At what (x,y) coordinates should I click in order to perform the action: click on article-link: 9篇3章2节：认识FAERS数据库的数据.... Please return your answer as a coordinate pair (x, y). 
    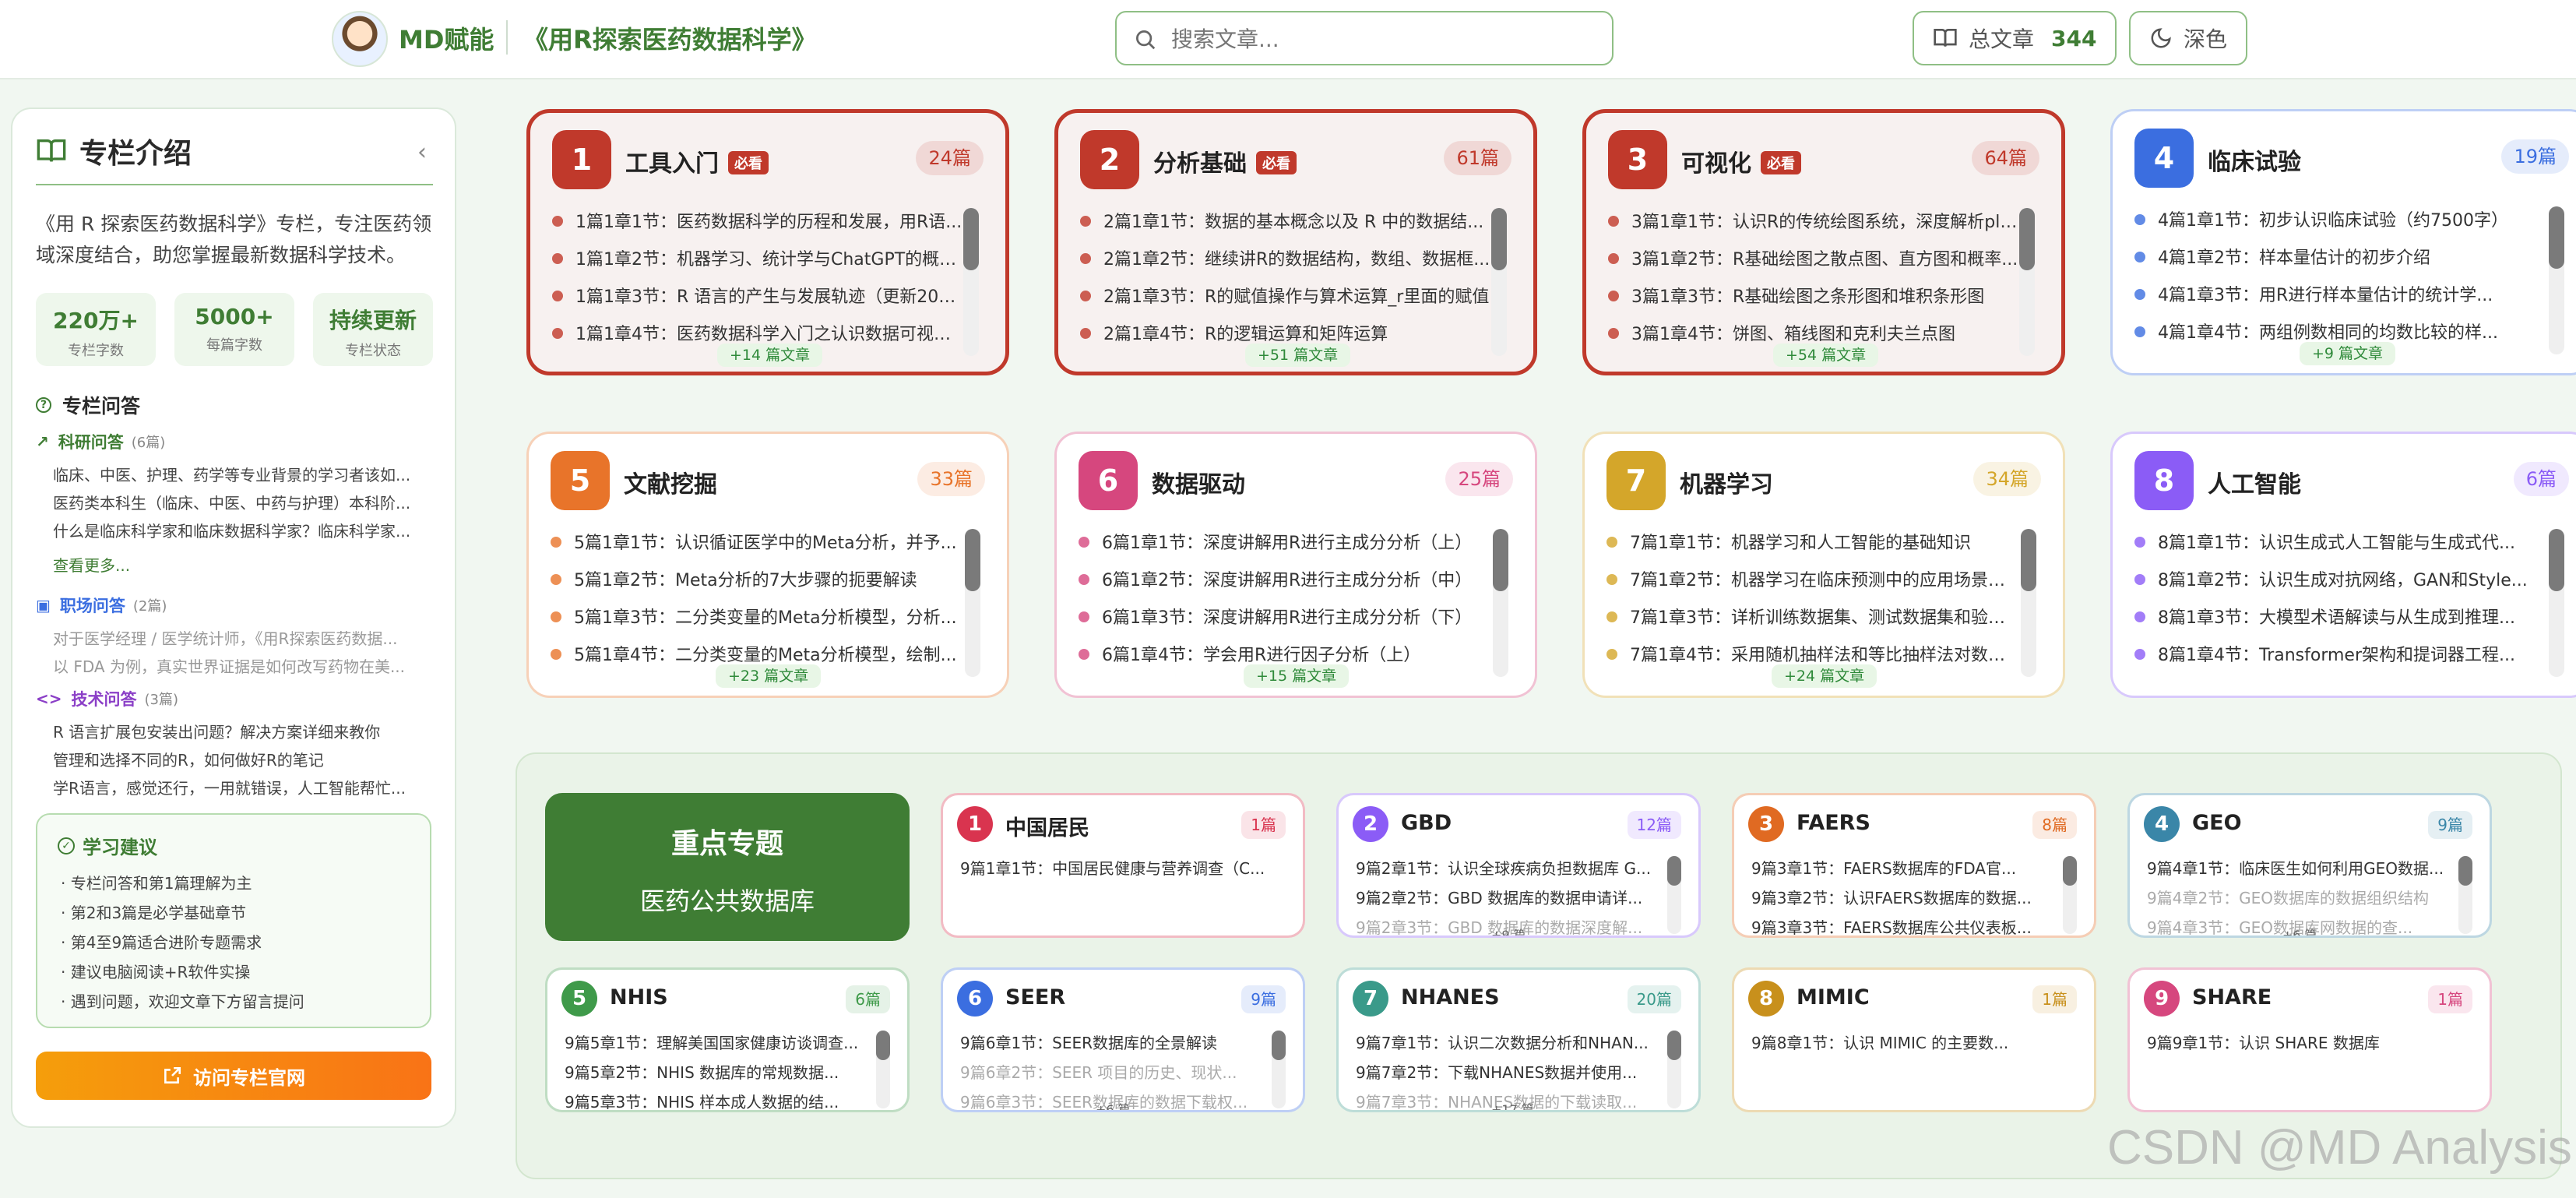
    Looking at the image, I should click on (1908, 897).